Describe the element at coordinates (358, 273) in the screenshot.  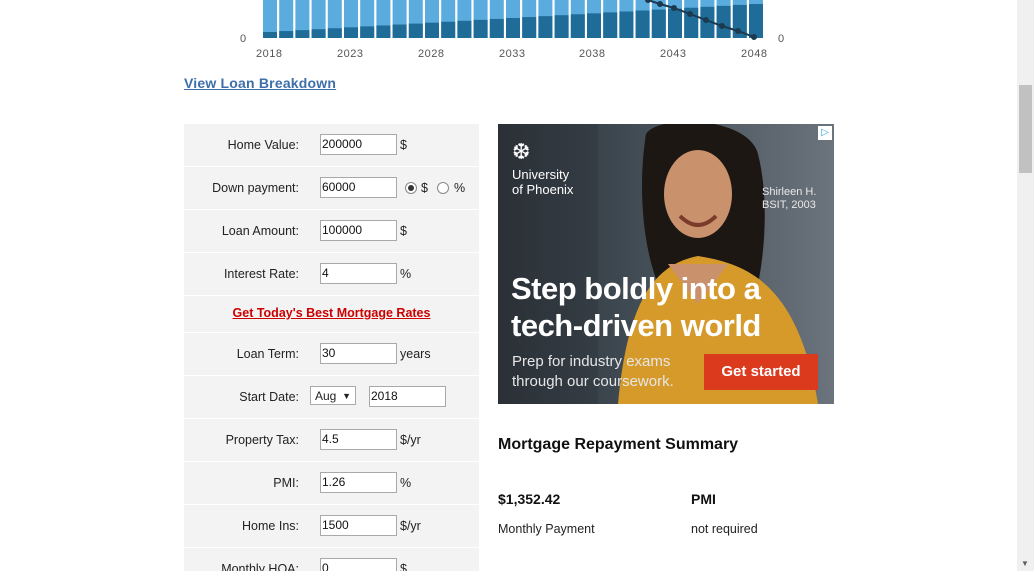
I see `interest-rate-input: 4` at that location.